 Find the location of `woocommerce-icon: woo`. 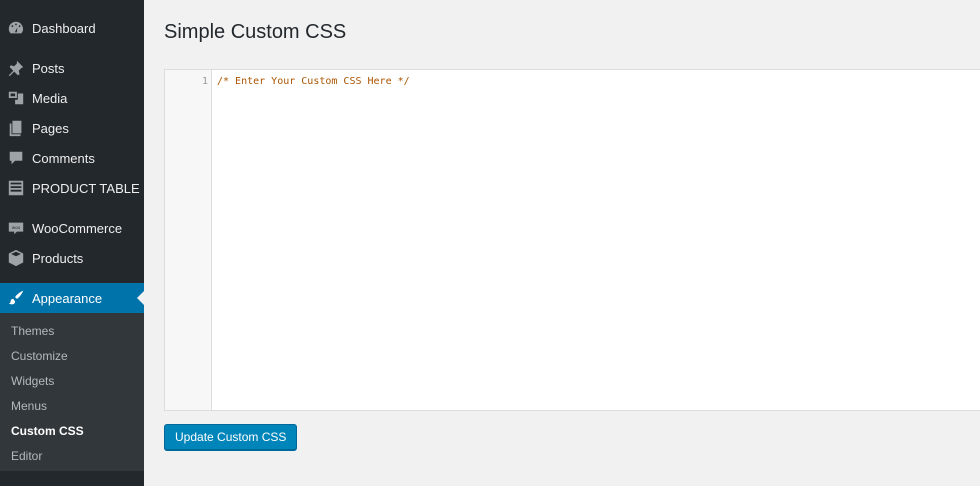

woocommerce-icon: woo is located at coordinates (16, 228).